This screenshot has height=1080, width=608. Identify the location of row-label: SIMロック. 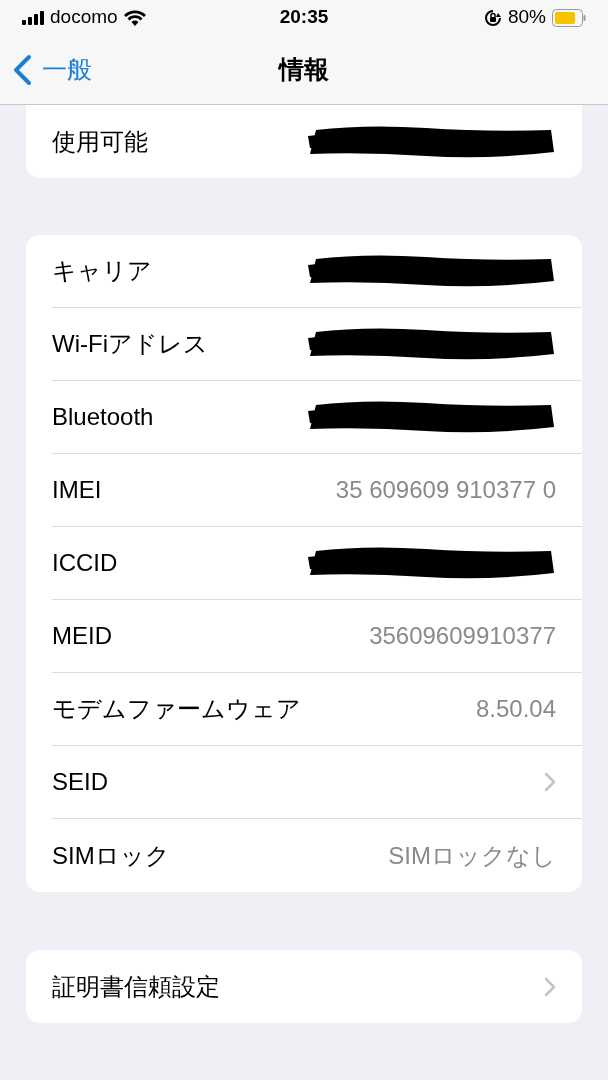
(111, 855).